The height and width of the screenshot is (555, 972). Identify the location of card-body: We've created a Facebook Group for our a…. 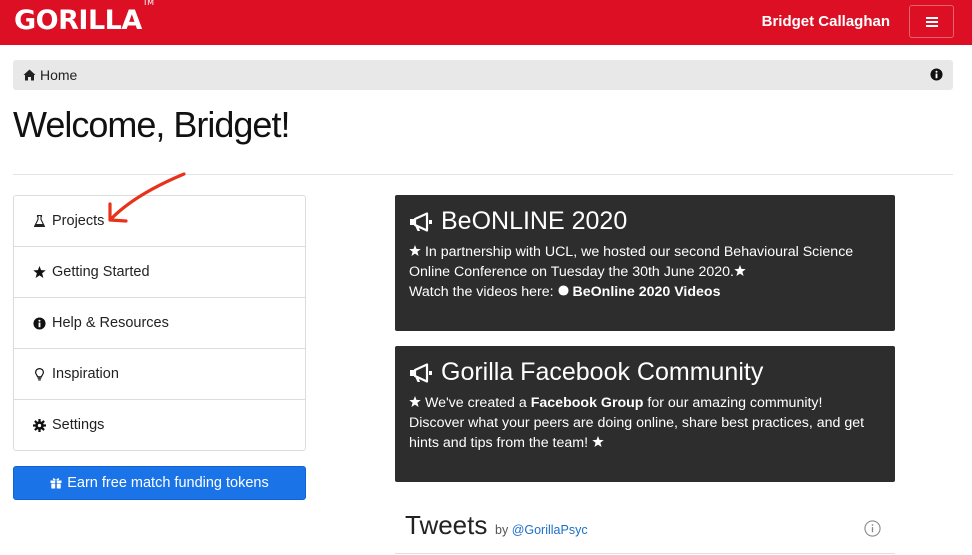
(645, 423).